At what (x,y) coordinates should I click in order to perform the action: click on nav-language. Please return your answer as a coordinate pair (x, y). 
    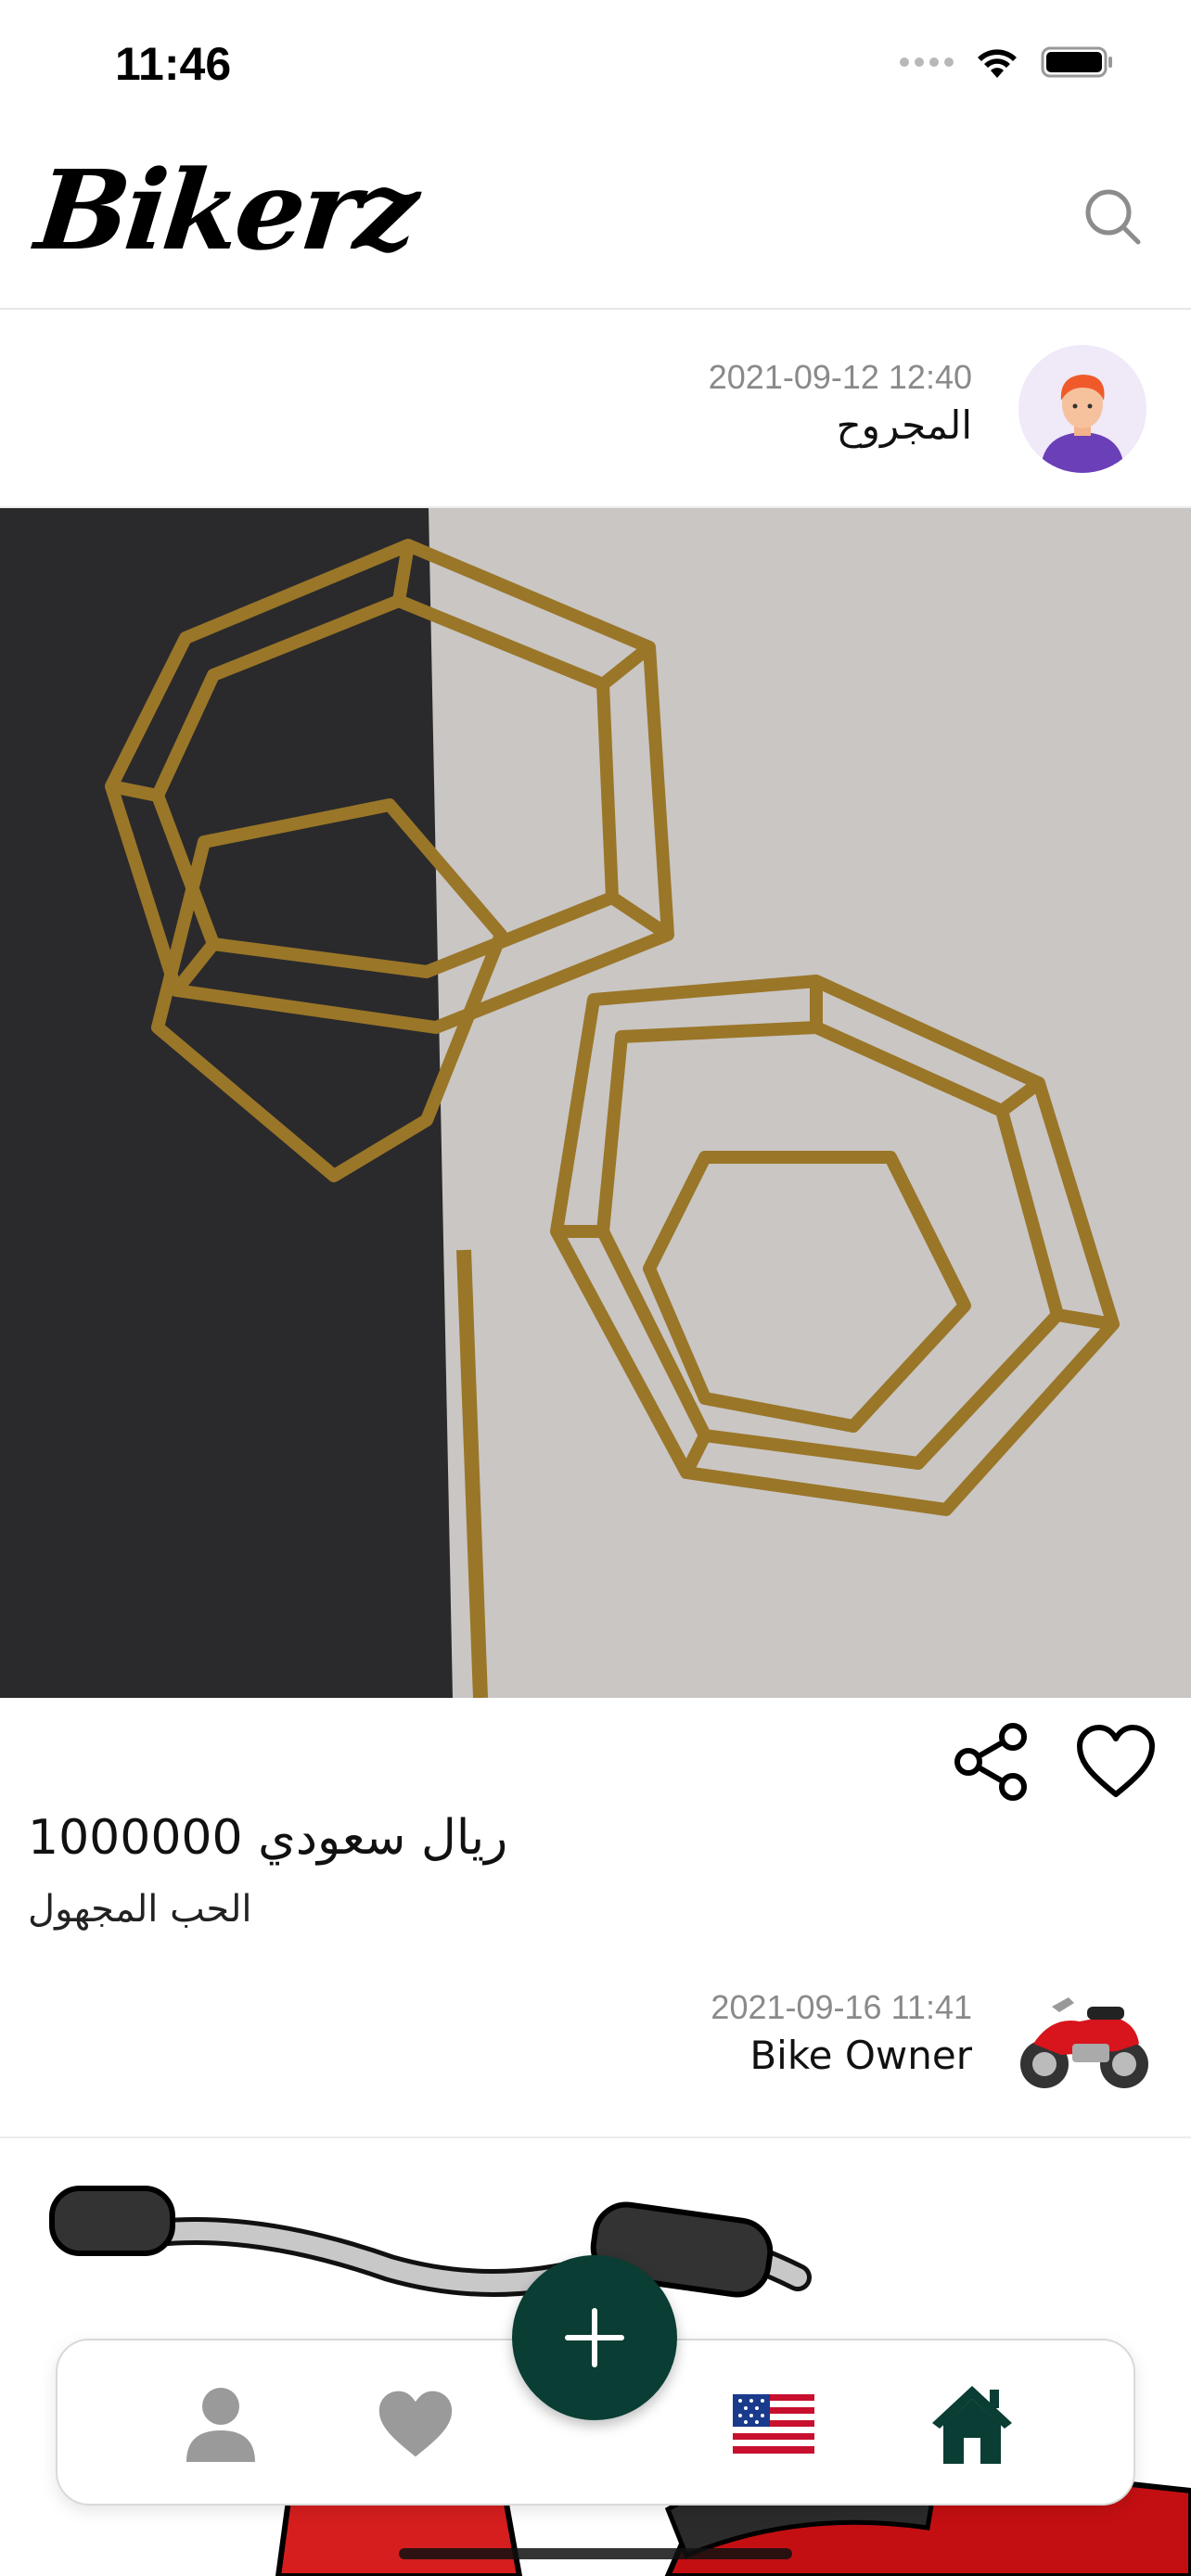
    Looking at the image, I should click on (773, 2424).